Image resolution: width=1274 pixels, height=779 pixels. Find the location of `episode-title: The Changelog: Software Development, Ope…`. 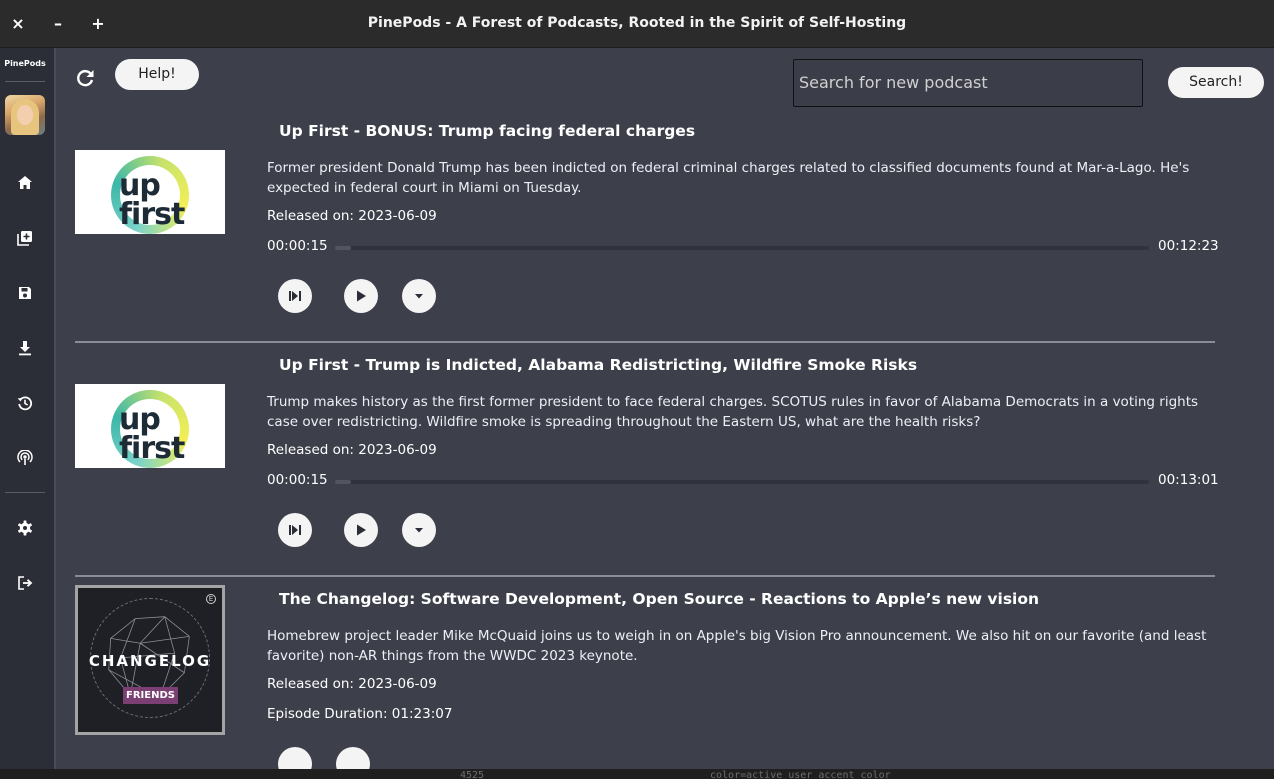

episode-title: The Changelog: Software Development, Ope… is located at coordinates (659, 599).